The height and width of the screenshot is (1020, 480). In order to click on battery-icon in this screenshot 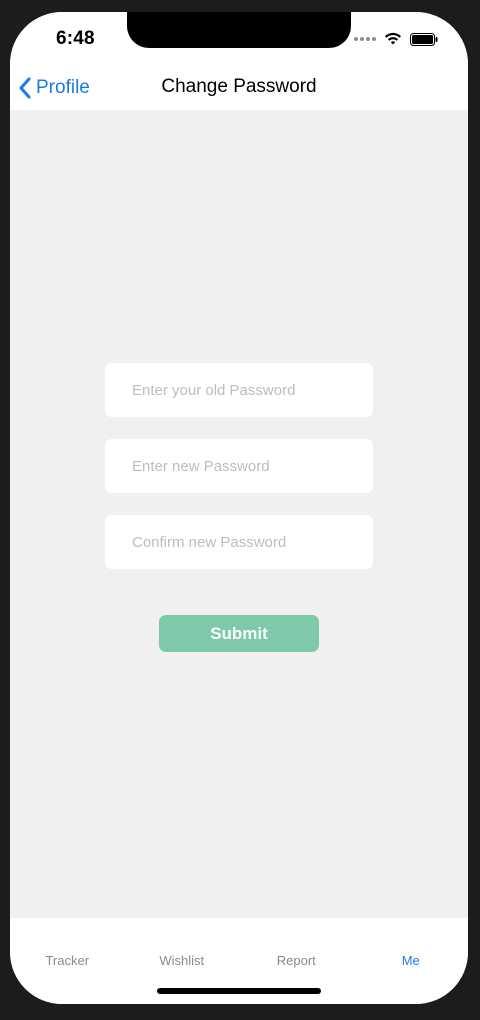, I will do `click(424, 39)`.